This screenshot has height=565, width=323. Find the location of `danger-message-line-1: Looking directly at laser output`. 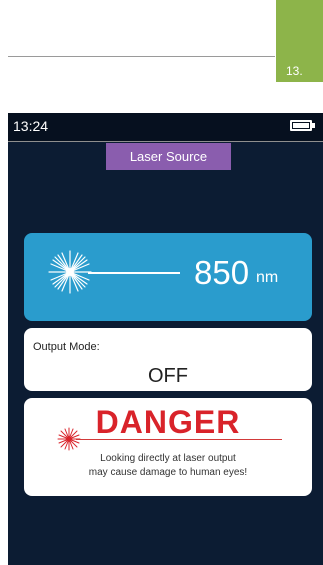

danger-message-line-1: Looking directly at laser output is located at coordinates (168, 458).